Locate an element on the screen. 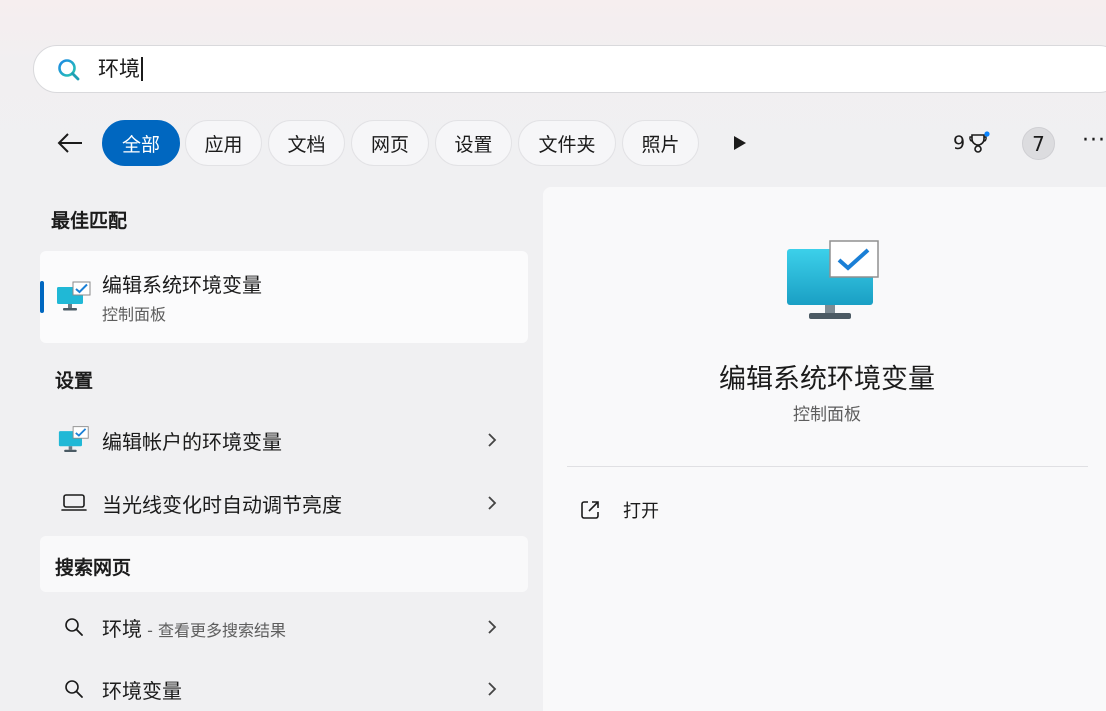 Image resolution: width=1106 pixels, height=711 pixels. tab-label: 网页 is located at coordinates (389, 144).